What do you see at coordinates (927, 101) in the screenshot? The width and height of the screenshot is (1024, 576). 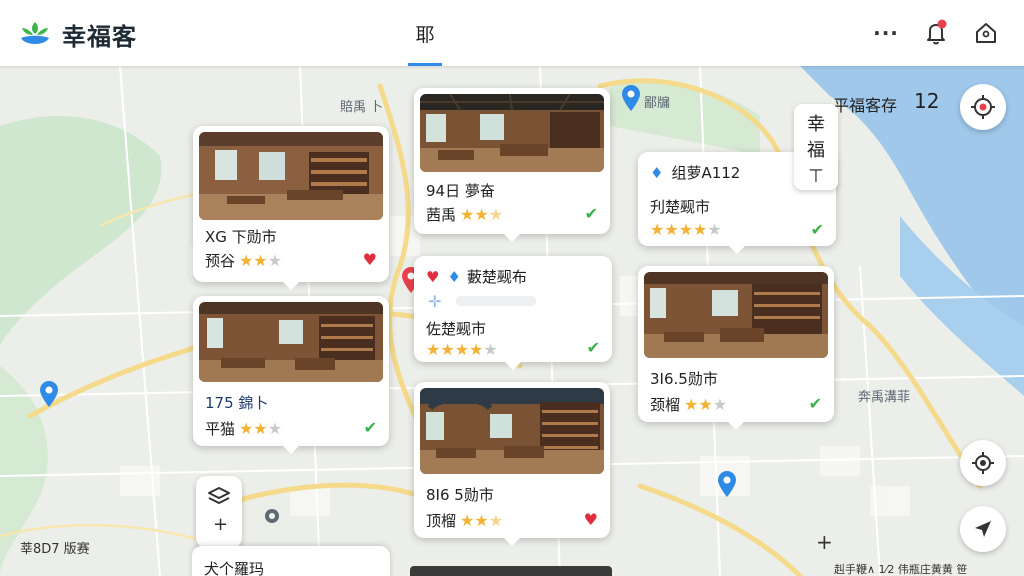 I see `saved-count-value: 12` at bounding box center [927, 101].